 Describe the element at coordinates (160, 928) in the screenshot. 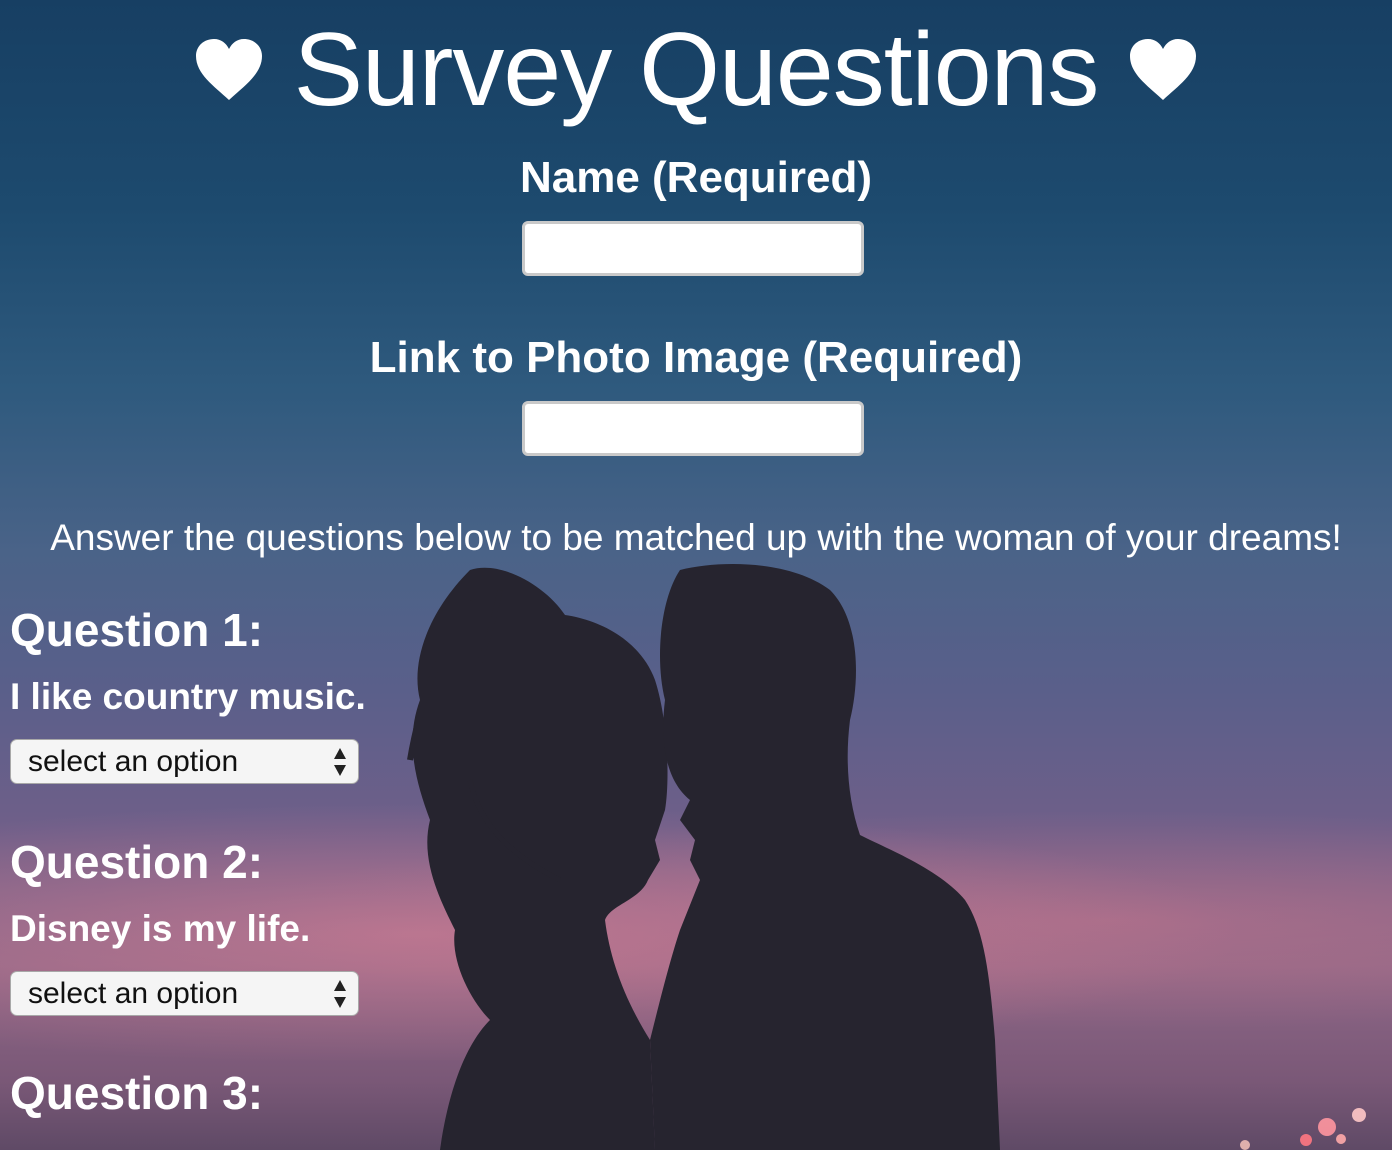

I see `question-2-text: Disney is my life.` at that location.